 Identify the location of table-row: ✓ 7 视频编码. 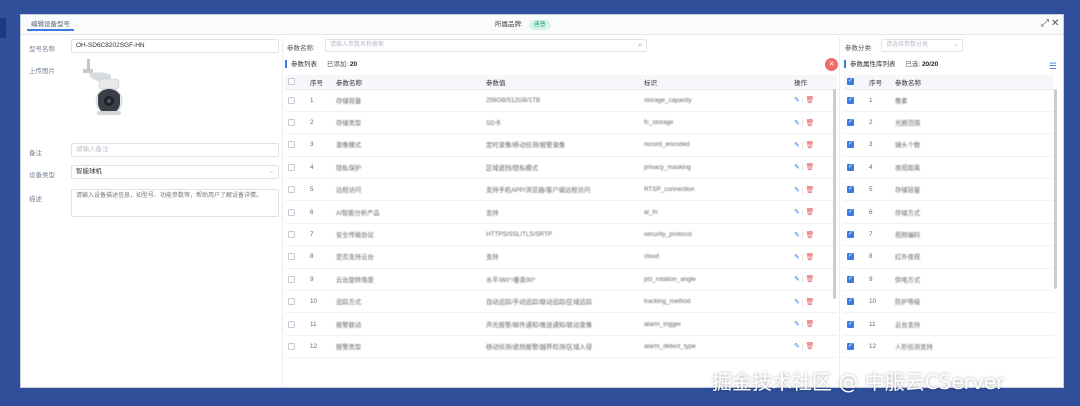
(949, 235).